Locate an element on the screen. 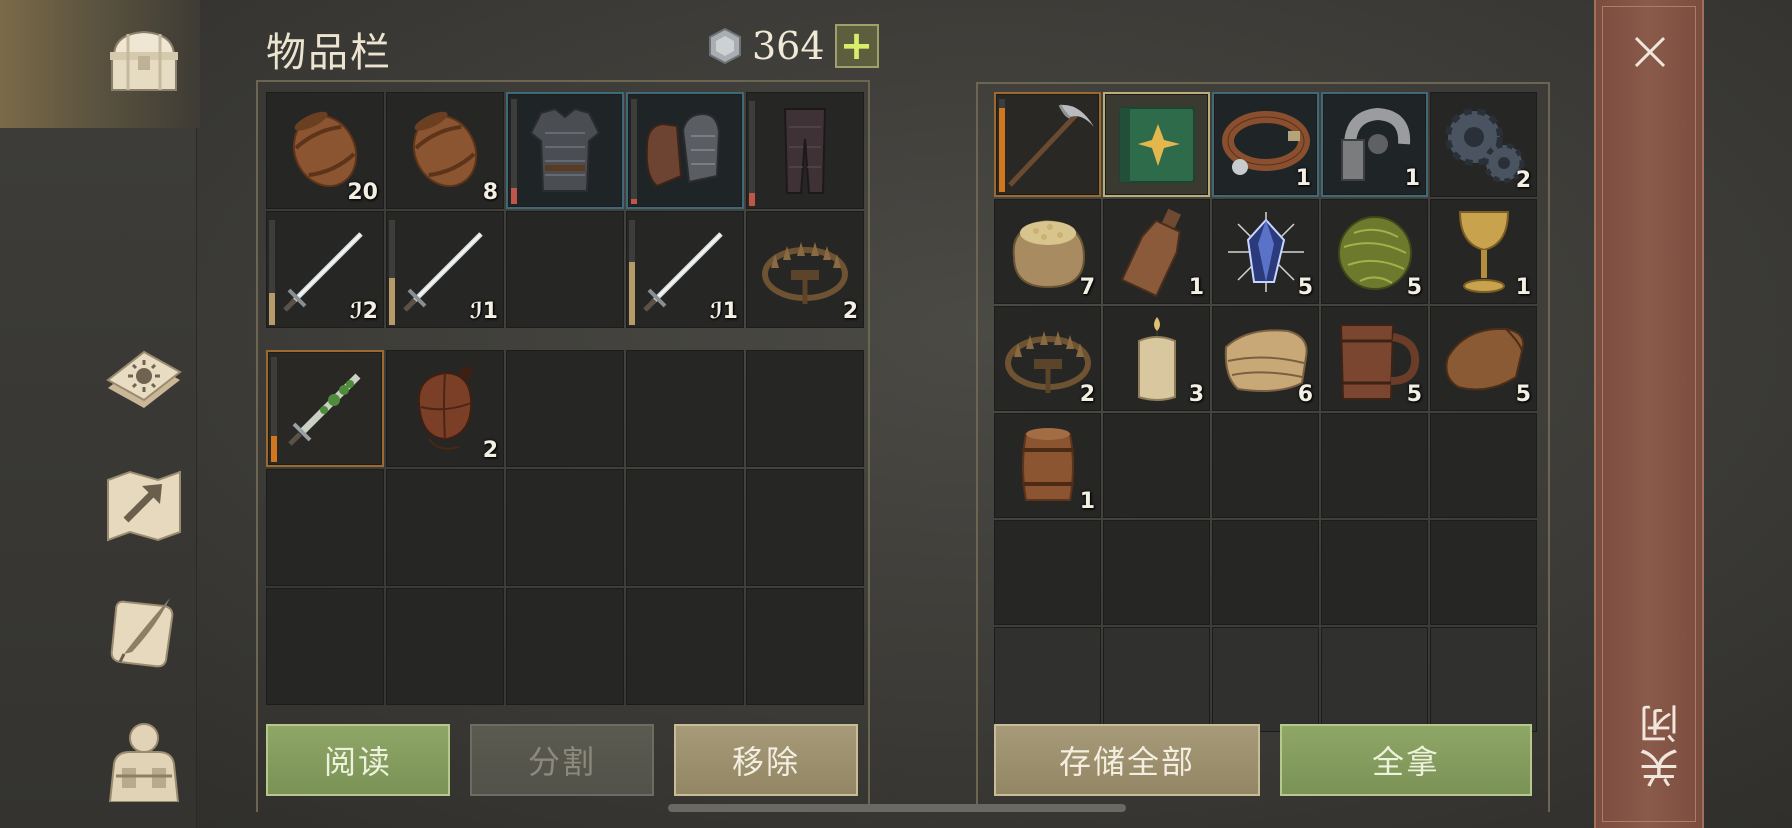  nav-inventory-button is located at coordinates (144, 62).